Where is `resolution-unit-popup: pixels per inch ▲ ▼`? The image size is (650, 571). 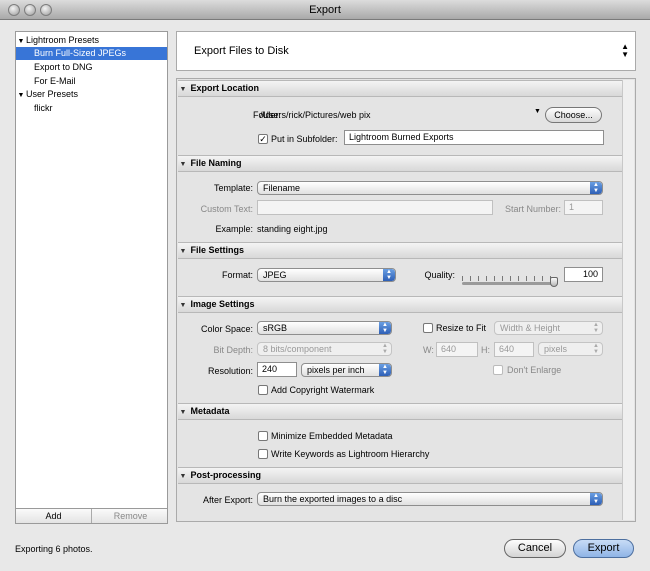
resolution-unit-popup: pixels per inch ▲ ▼ is located at coordinates (346, 370).